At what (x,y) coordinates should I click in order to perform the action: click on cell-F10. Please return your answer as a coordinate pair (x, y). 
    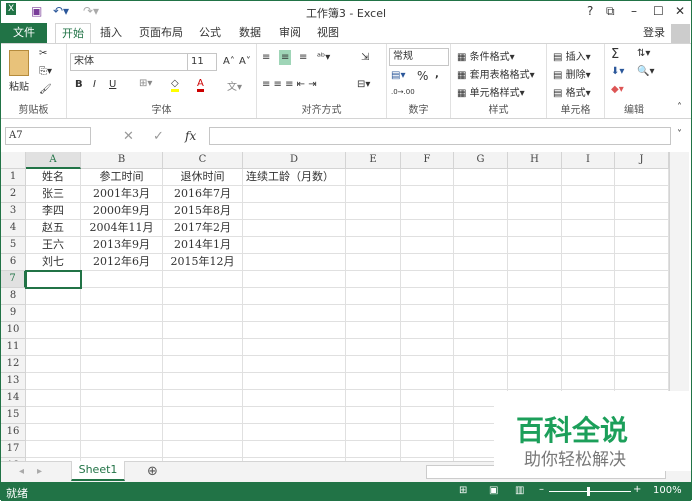
    Looking at the image, I should click on (427, 330).